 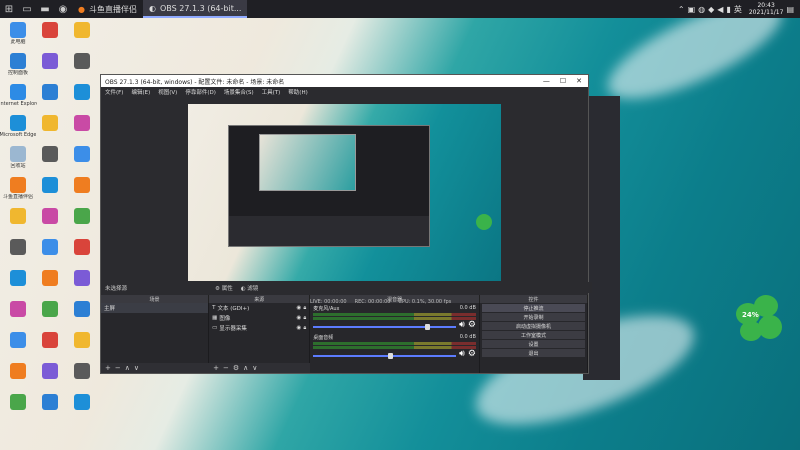 I want to click on security-icon: ◍, so click(x=701, y=9).